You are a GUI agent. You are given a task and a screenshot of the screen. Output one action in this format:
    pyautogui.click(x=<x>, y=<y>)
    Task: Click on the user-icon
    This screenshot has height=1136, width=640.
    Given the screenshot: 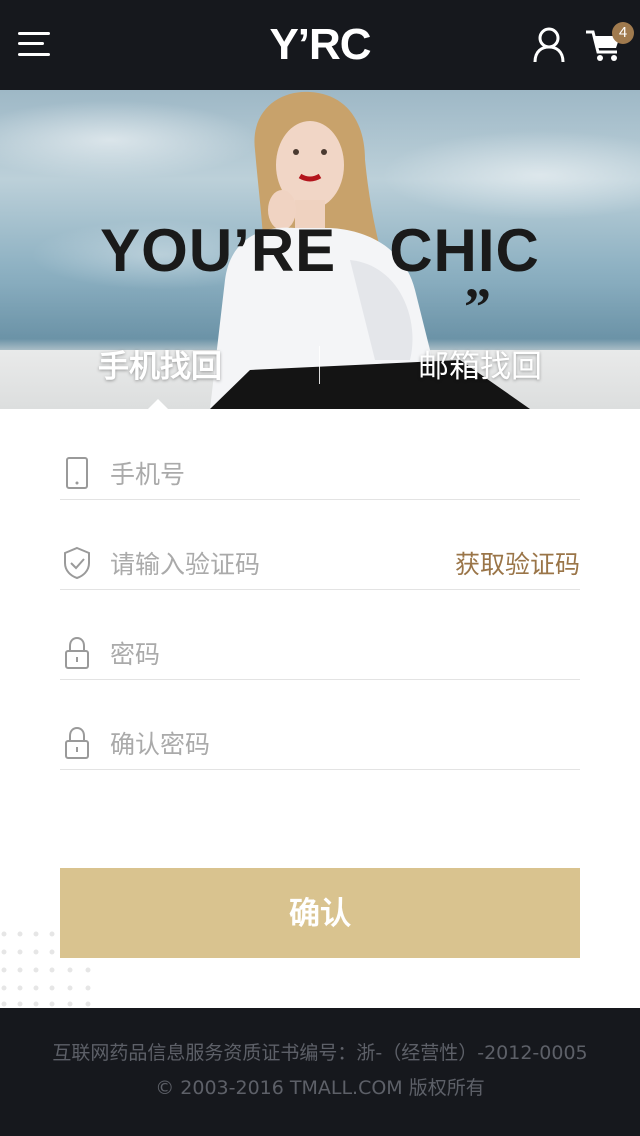 What is the action you would take?
    pyautogui.click(x=549, y=45)
    